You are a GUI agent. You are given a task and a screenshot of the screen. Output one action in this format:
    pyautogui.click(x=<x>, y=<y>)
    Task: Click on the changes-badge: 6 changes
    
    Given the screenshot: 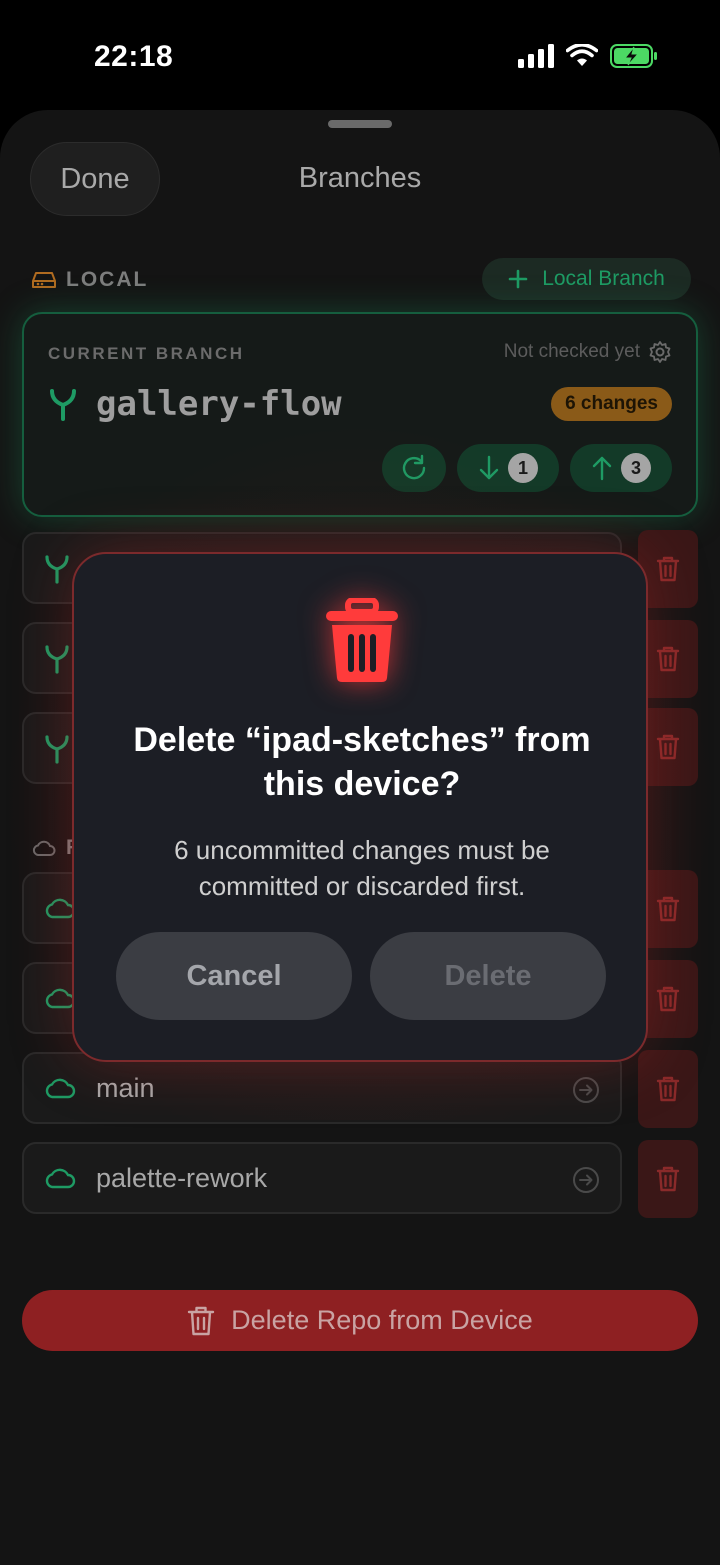 What is the action you would take?
    pyautogui.click(x=611, y=404)
    